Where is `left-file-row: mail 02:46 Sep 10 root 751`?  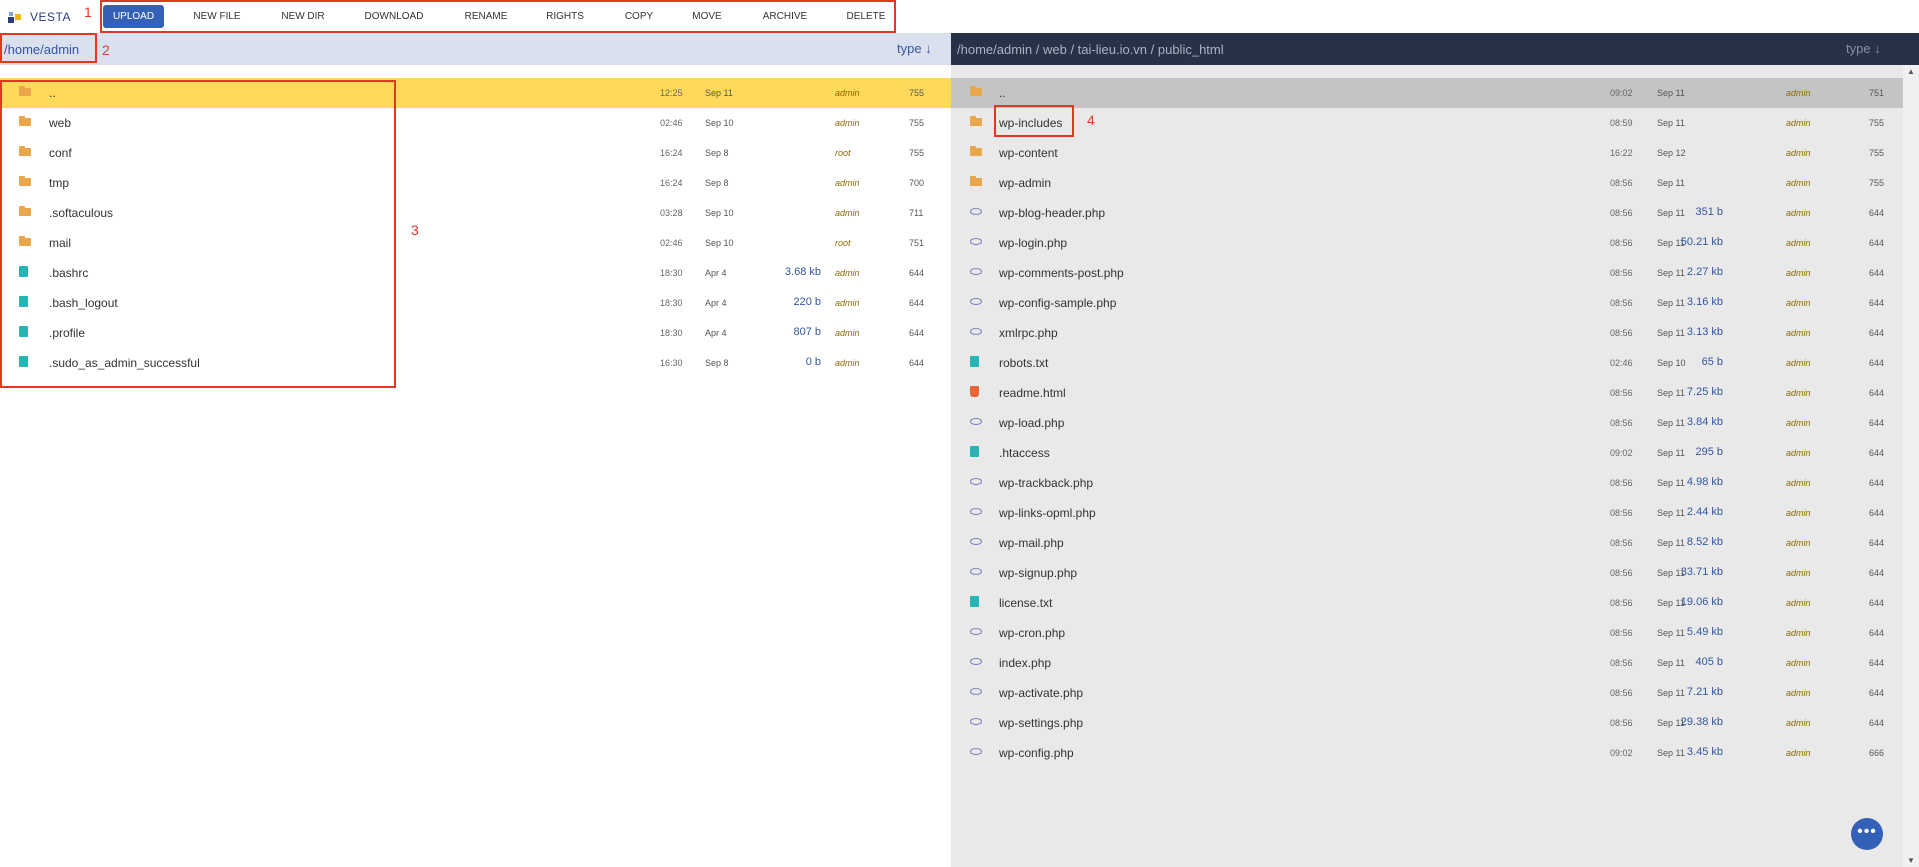 left-file-row: mail 02:46 Sep 10 root 751 is located at coordinates (475, 243).